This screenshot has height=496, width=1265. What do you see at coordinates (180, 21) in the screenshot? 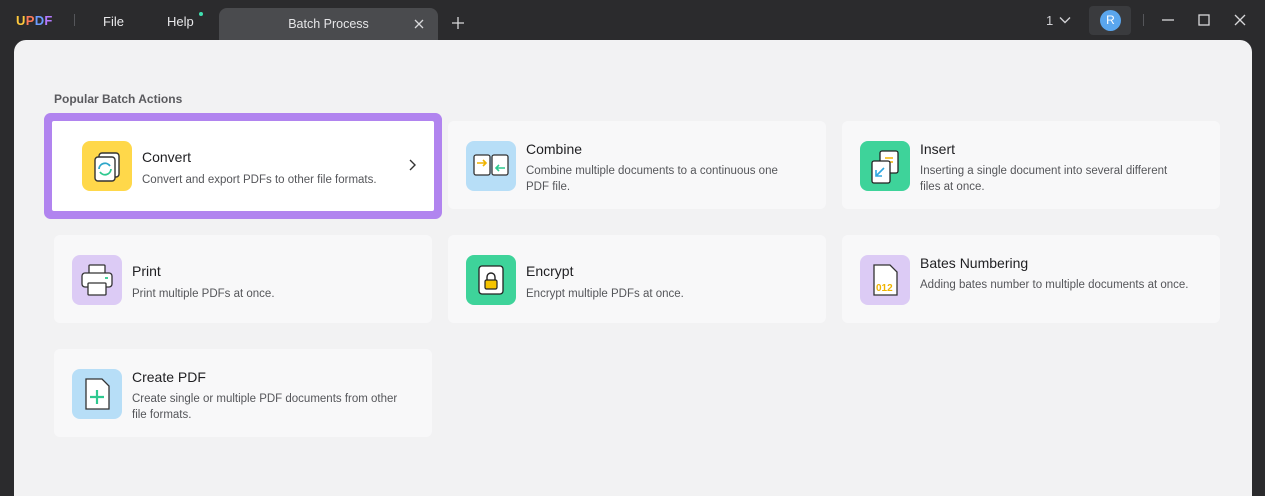
I see `menu-help: Help` at bounding box center [180, 21].